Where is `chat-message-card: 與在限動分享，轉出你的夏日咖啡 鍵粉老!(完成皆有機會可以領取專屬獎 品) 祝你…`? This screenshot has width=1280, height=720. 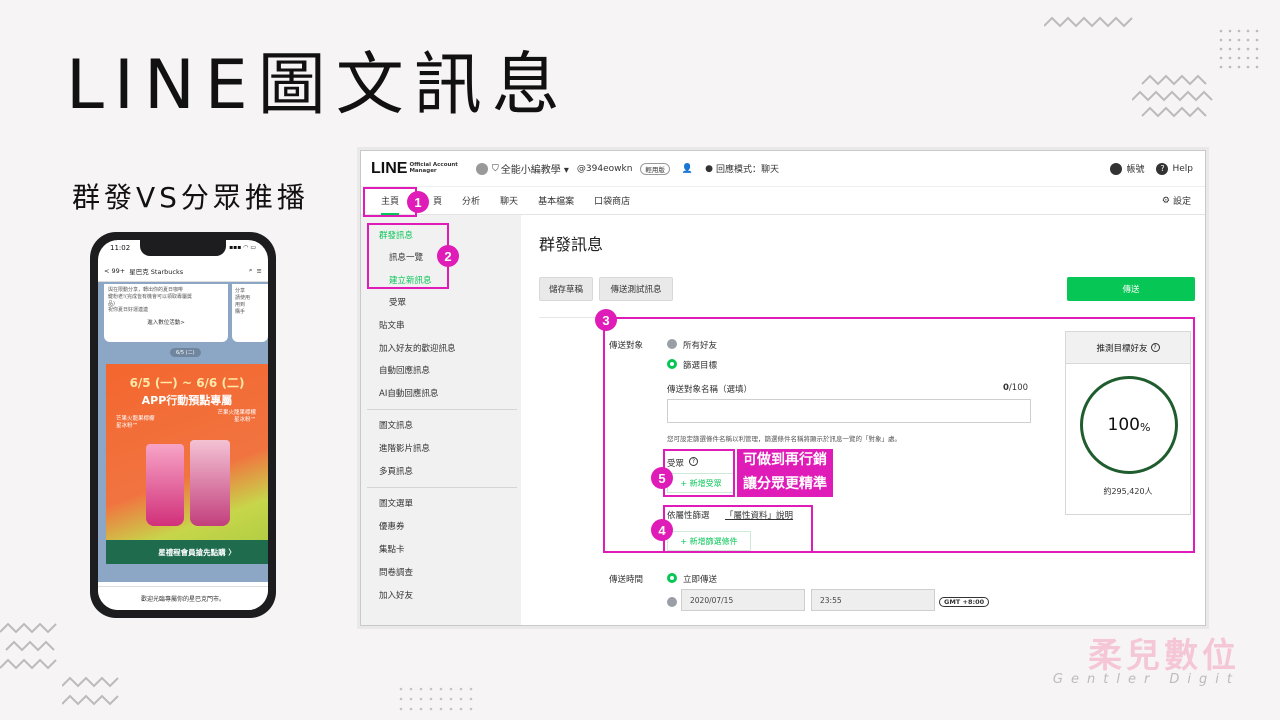
chat-message-card: 與在限動分享，轉出你的夏日咖啡 鍵粉老!(完成皆有機會可以領取專屬獎 品) 祝你… is located at coordinates (166, 313).